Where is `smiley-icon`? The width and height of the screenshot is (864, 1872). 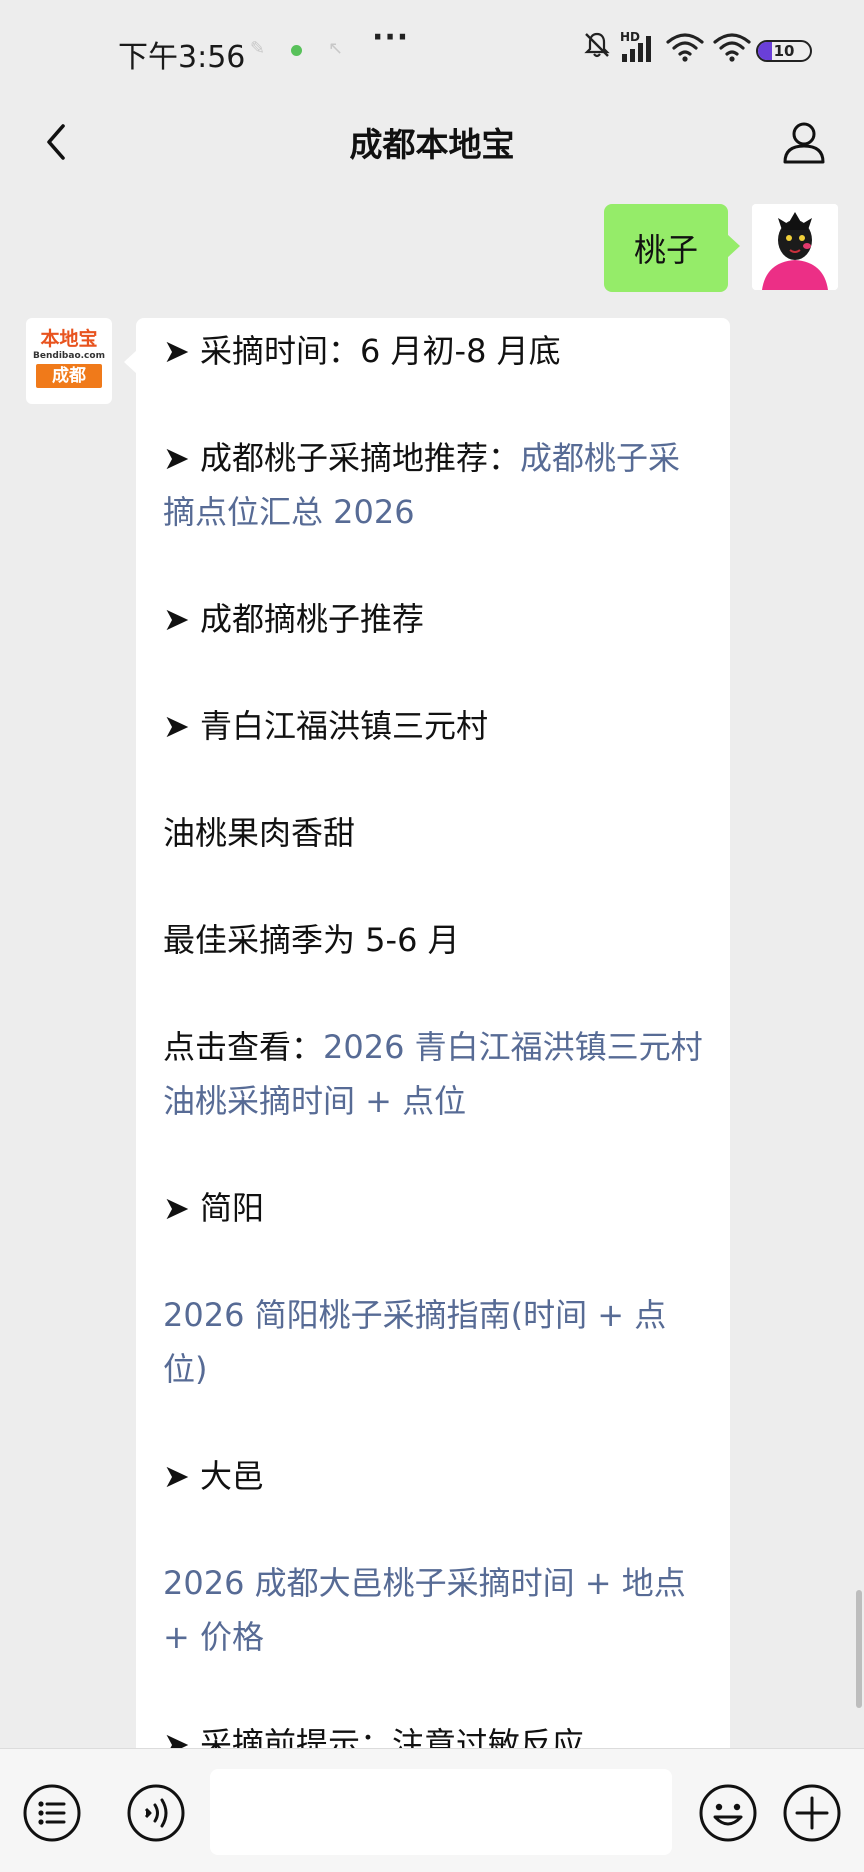
smiley-icon is located at coordinates (728, 1813).